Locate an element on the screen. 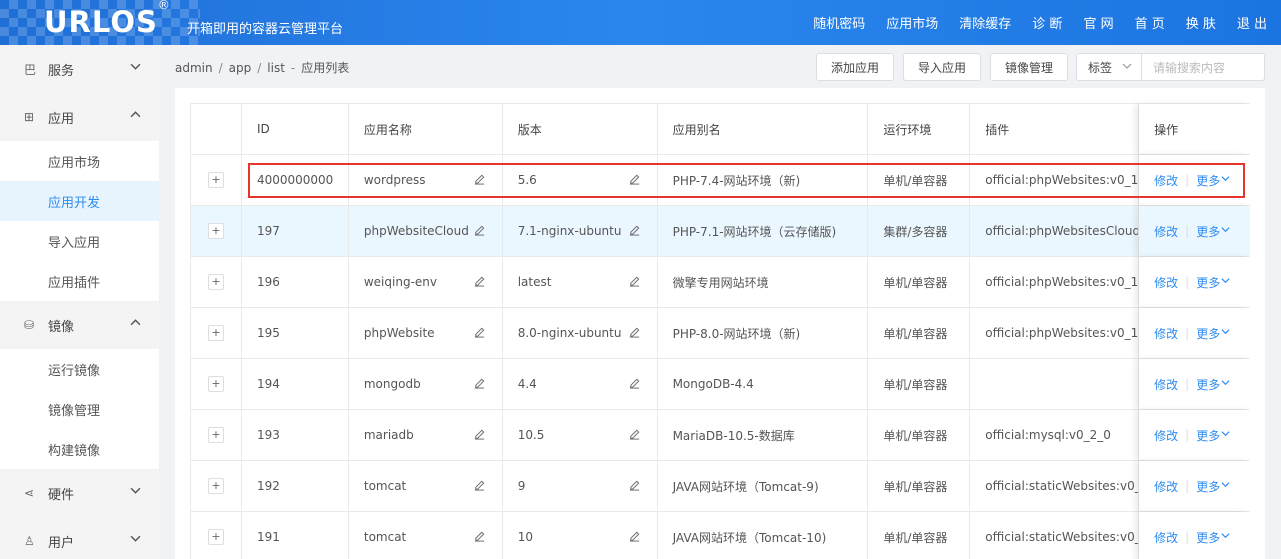  breadcrumb: admin / app / list - 应用列表 is located at coordinates (262, 67).